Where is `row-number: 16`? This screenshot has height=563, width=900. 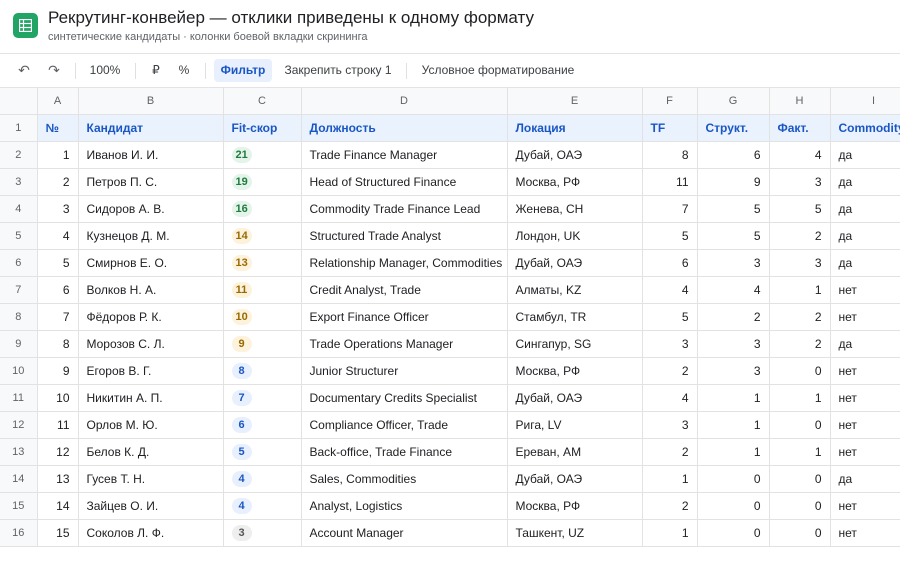
row-number: 16 is located at coordinates (19, 533).